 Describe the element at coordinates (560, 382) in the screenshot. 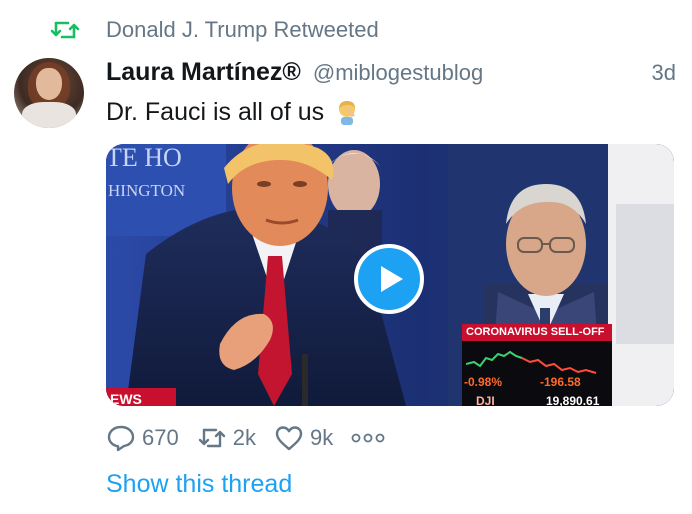

I see `ticker-points: -196.58` at that location.